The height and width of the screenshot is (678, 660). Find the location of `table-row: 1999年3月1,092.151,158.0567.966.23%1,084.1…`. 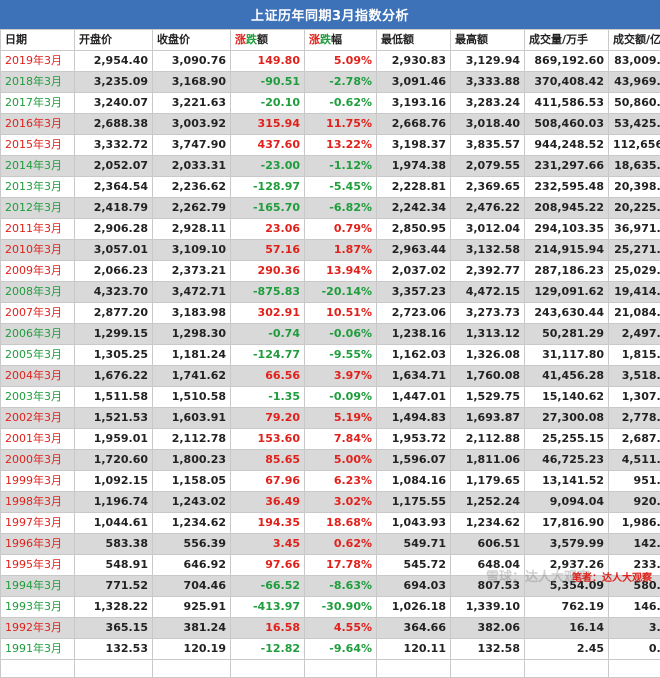

table-row: 1999年3月1,092.151,158.0567.966.23%1,084.1… is located at coordinates (330, 481).